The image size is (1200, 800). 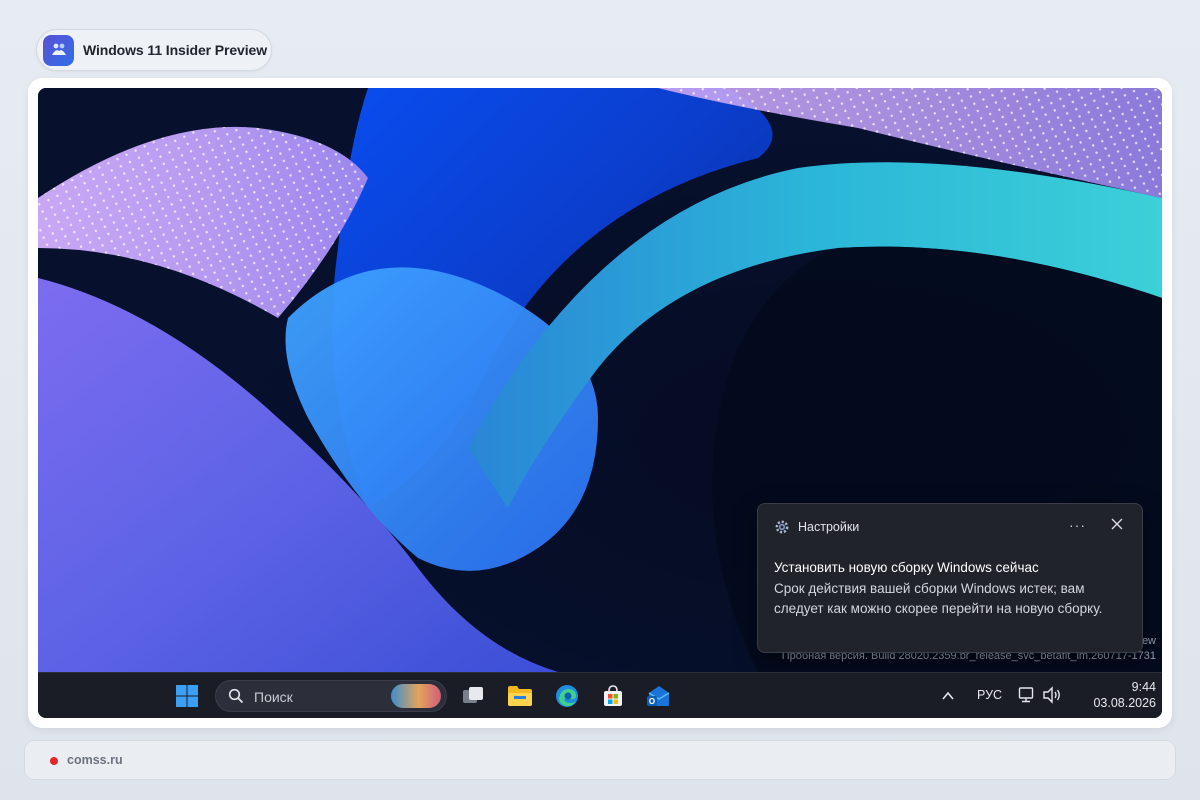 What do you see at coordinates (567, 696) in the screenshot?
I see `edge-icon` at bounding box center [567, 696].